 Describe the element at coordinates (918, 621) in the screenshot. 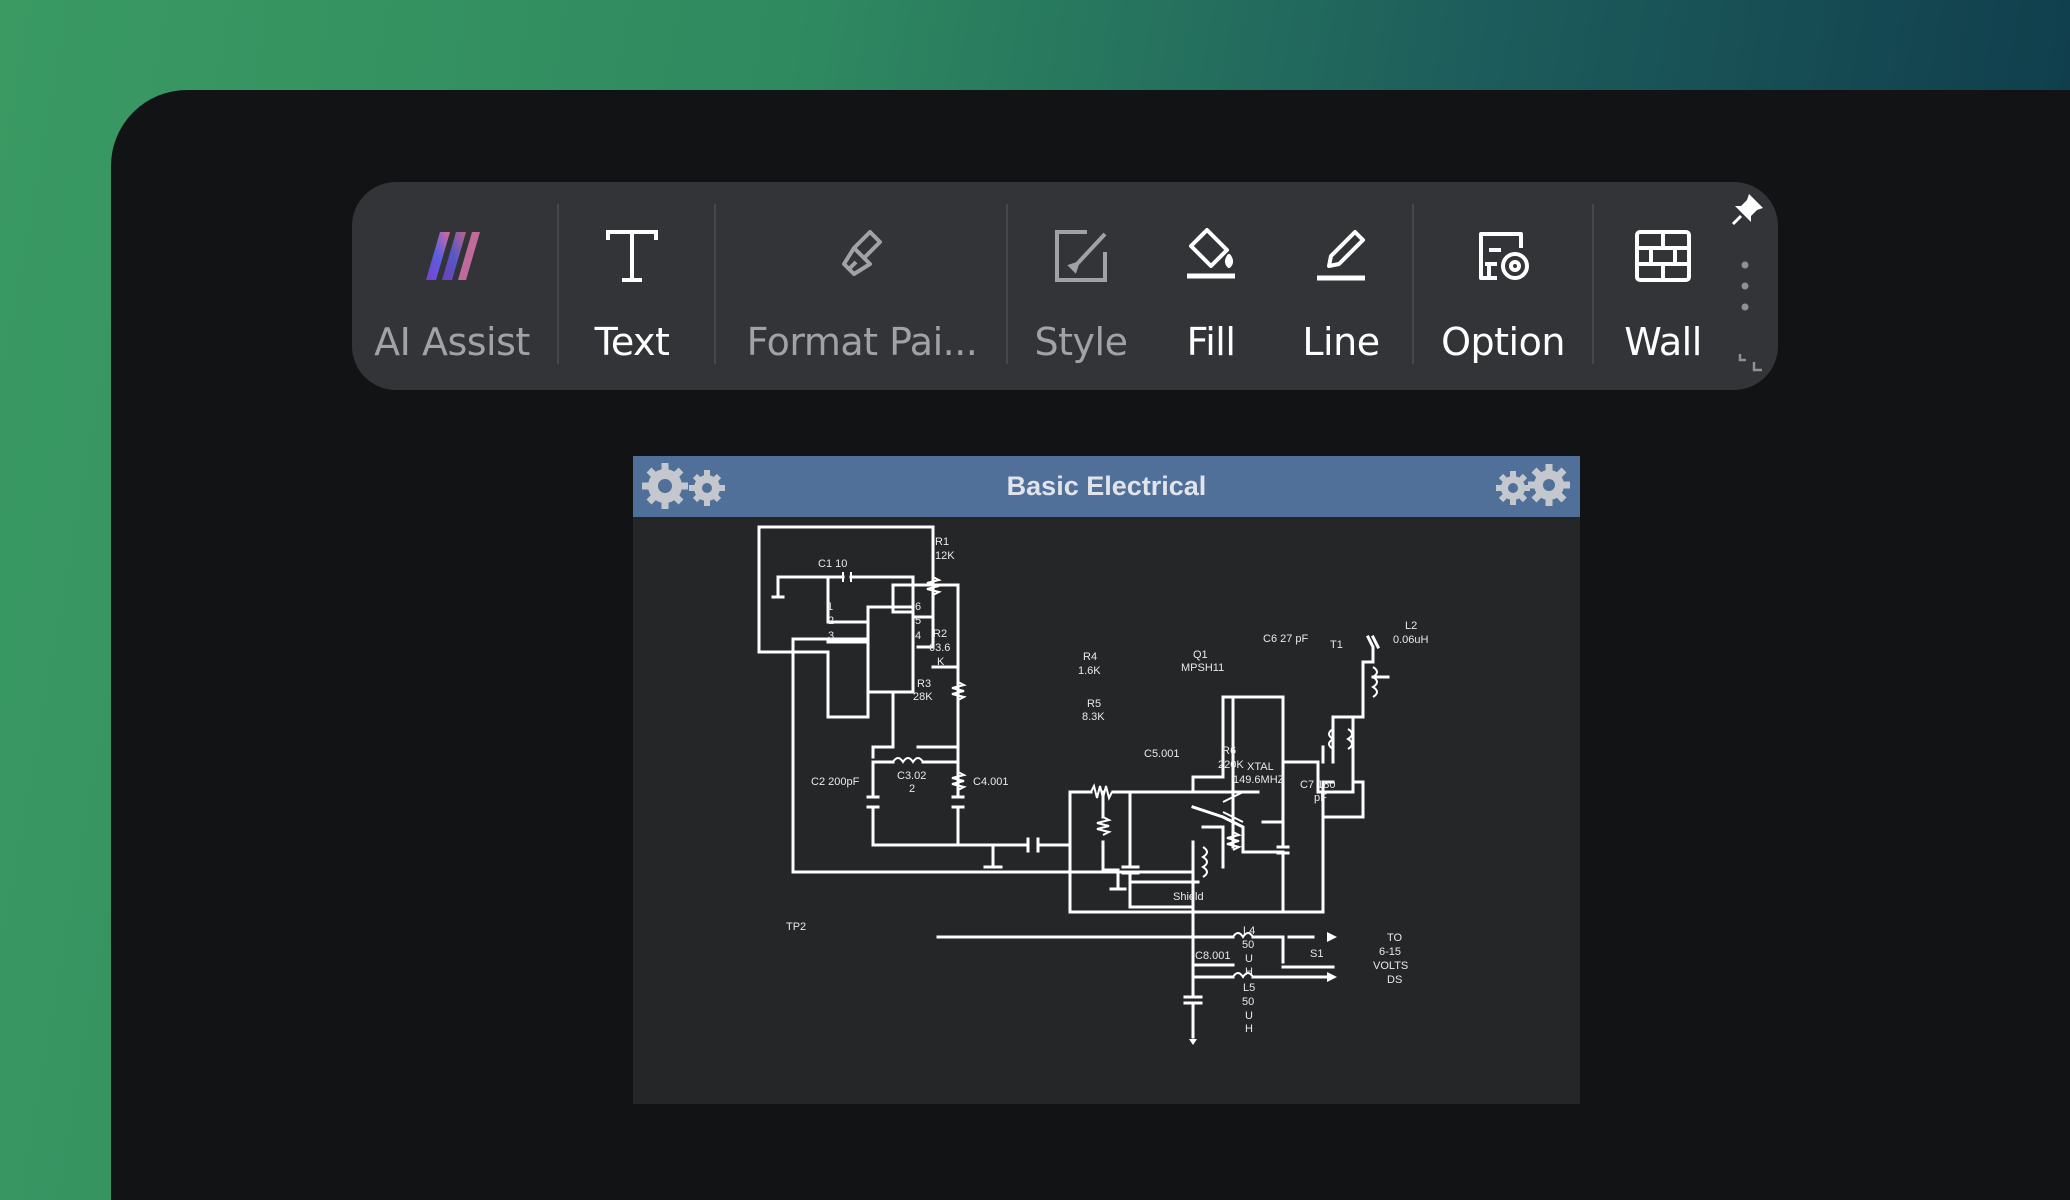

I see `label-pin5: 5` at that location.